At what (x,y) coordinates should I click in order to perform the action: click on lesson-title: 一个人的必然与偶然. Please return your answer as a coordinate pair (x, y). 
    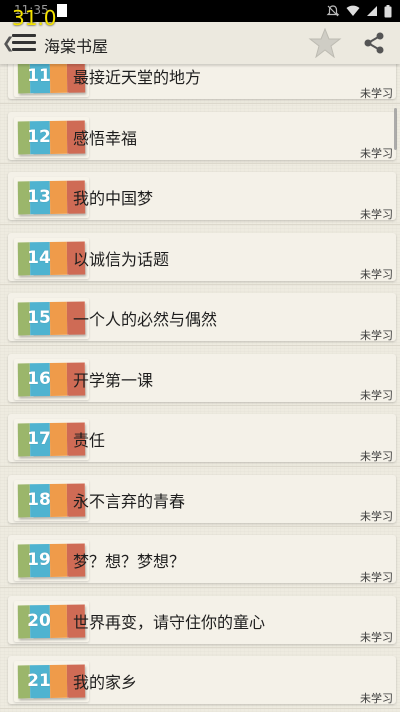
    Looking at the image, I should click on (145, 319).